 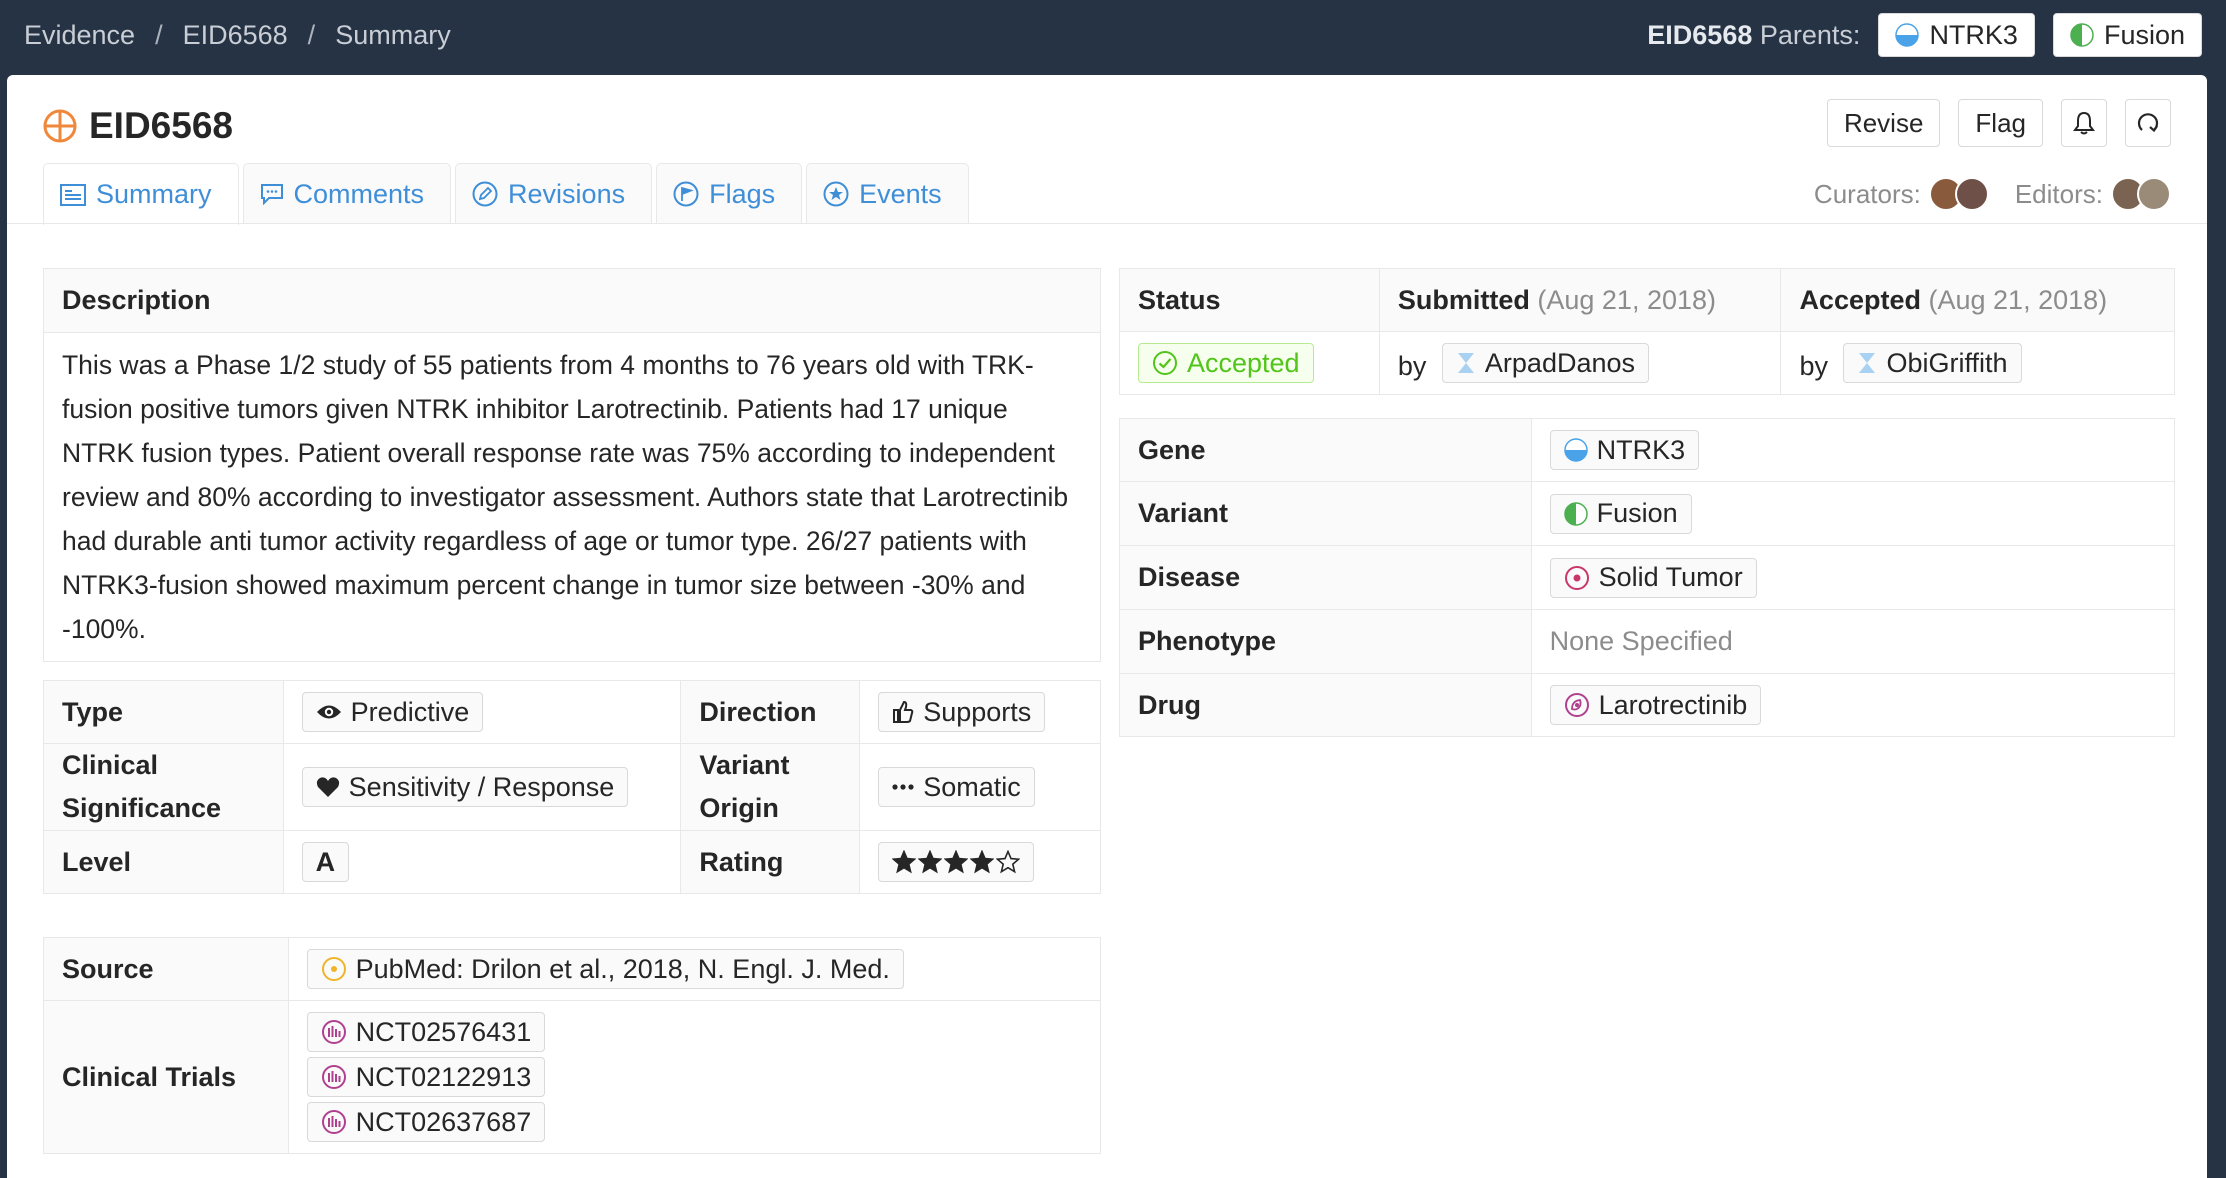 I want to click on parent-variant-tag: Fusion, so click(x=2127, y=35).